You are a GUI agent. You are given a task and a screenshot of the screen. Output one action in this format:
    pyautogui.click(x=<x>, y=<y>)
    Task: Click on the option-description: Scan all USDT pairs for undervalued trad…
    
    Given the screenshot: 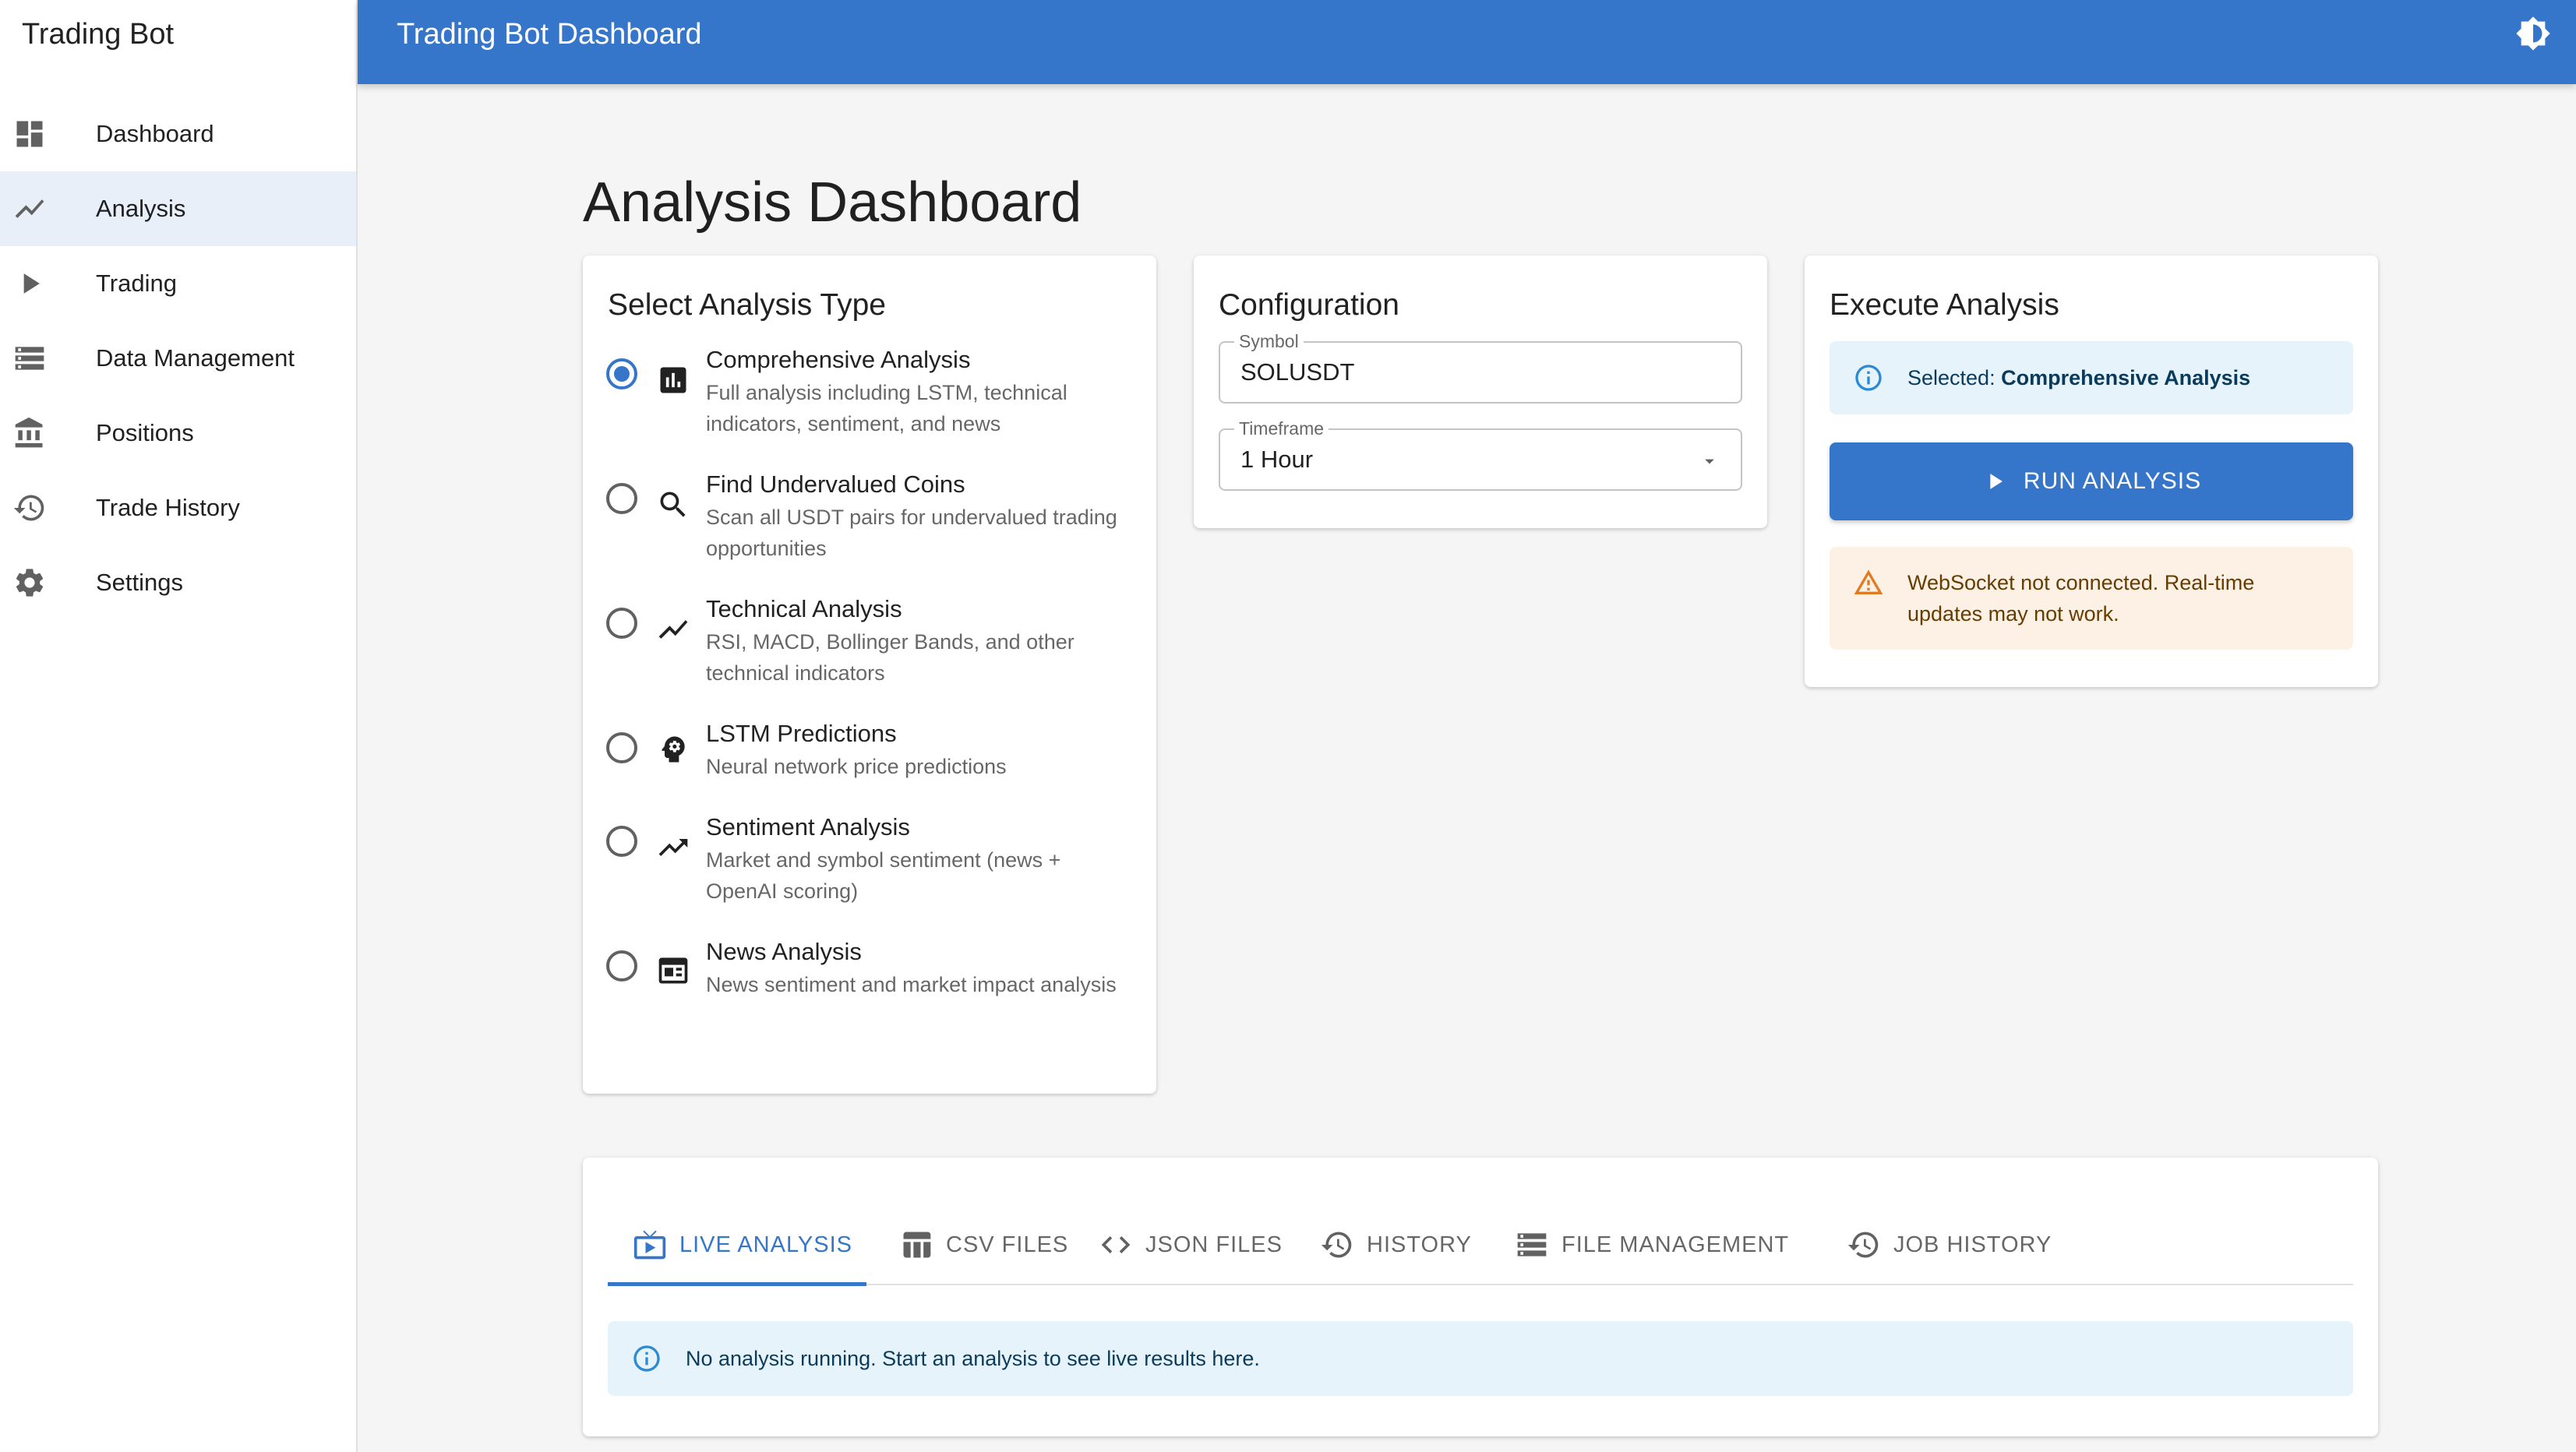 What is the action you would take?
    pyautogui.click(x=911, y=533)
    